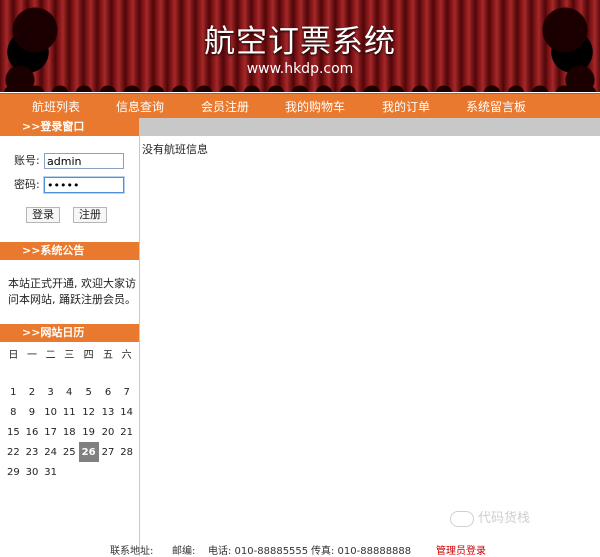 This screenshot has width=600, height=557. Describe the element at coordinates (50, 392) in the screenshot. I see `calendar-day: 3` at that location.